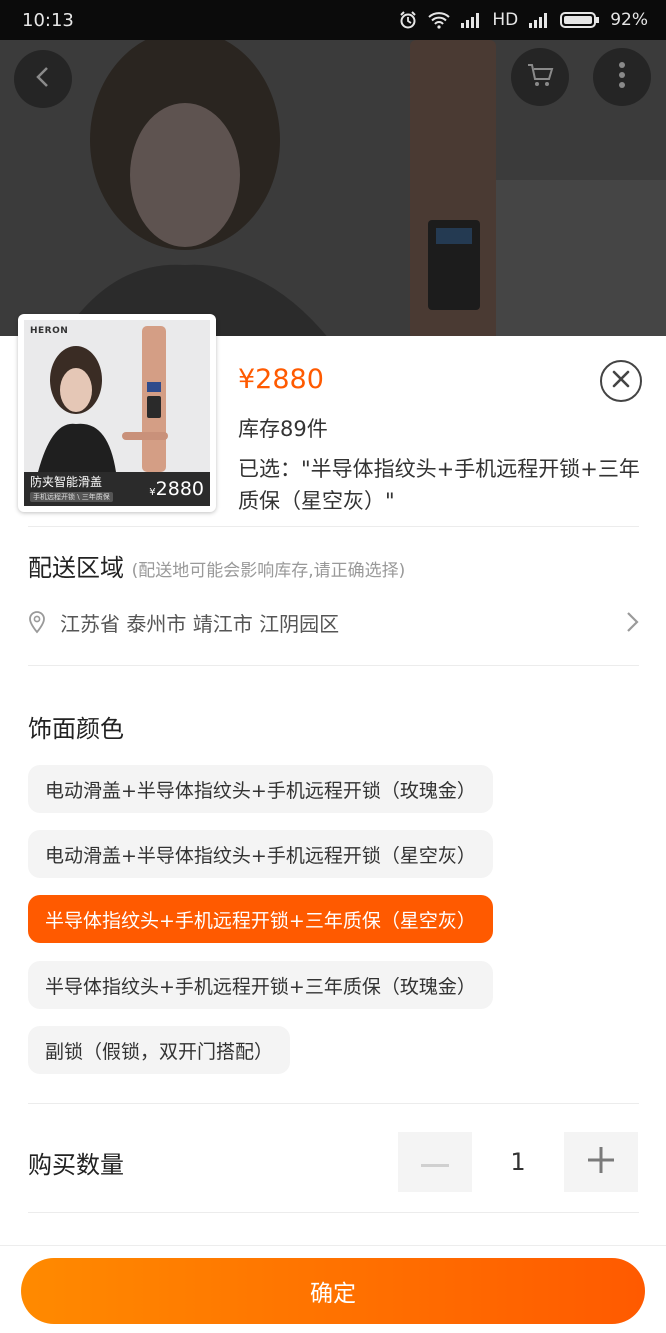 The image size is (666, 1333). I want to click on thumbnail-subline: 手机远程开锁 \ 三年质保, so click(71, 497).